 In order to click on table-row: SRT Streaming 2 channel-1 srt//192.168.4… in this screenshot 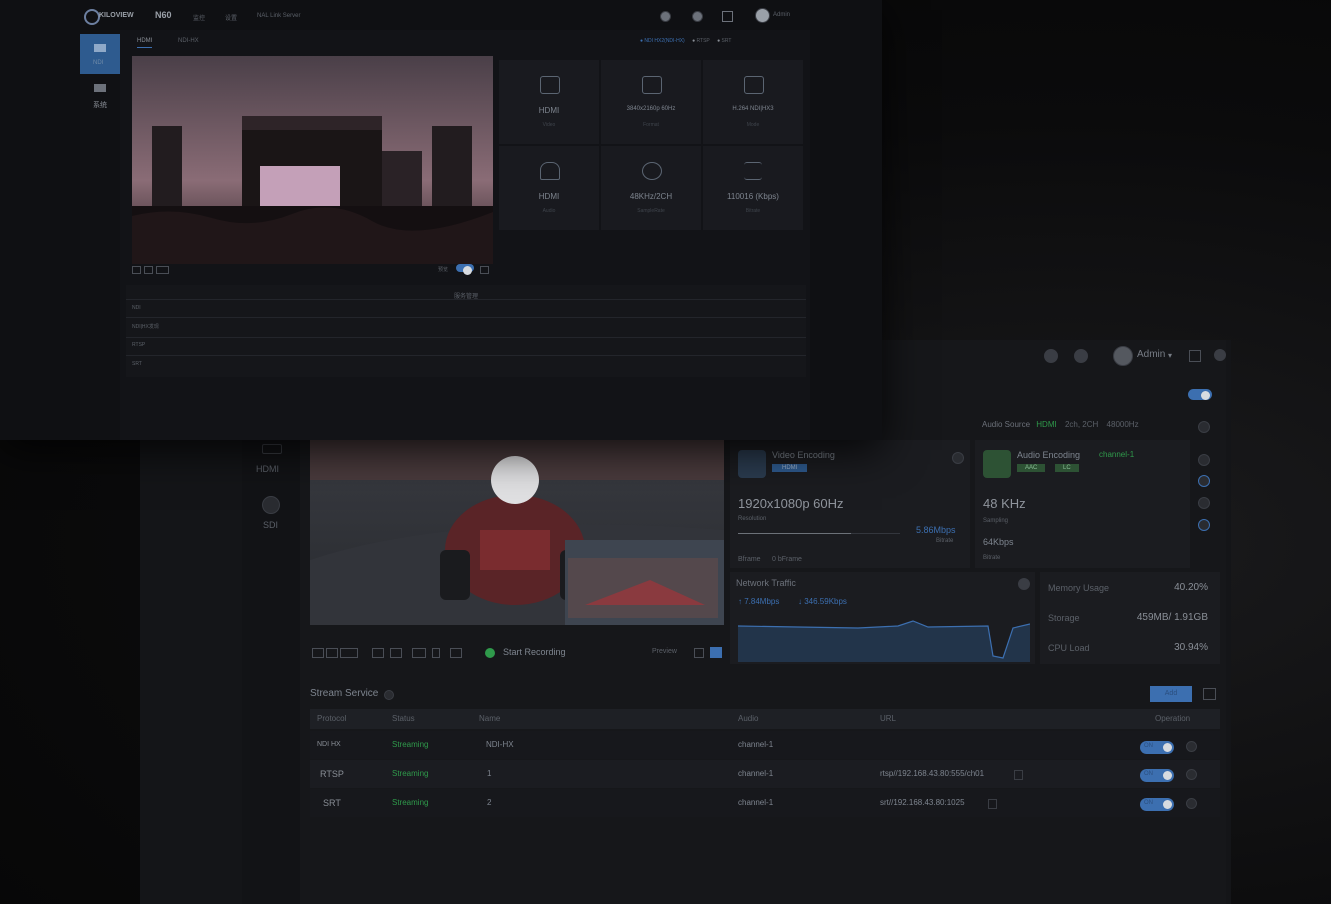, I will do `click(765, 803)`.